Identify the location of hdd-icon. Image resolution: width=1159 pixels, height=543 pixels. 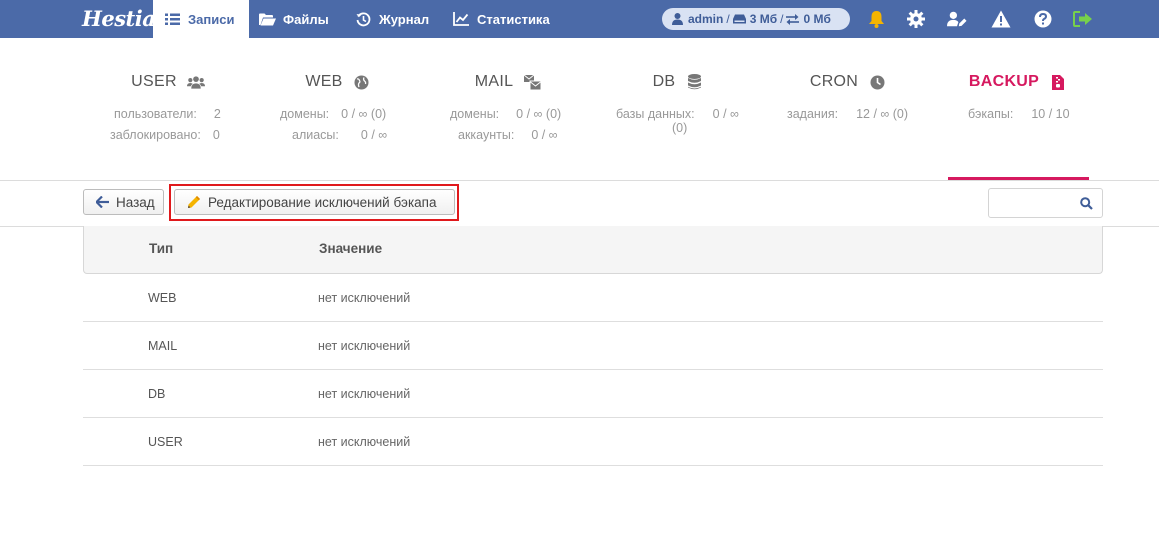
(739, 19).